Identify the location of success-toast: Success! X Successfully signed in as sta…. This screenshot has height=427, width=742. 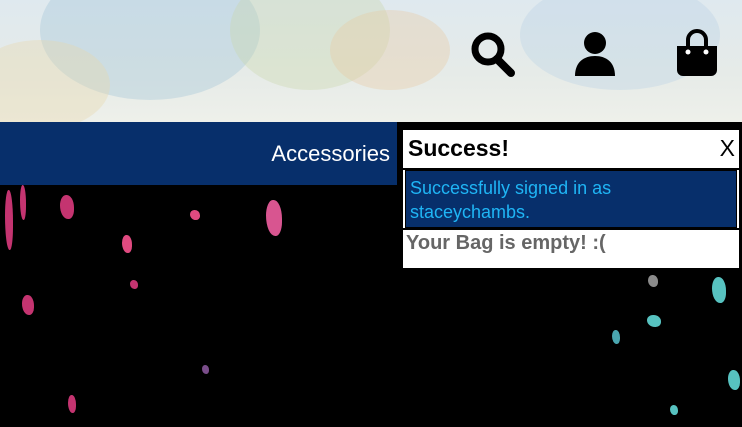
(571, 199).